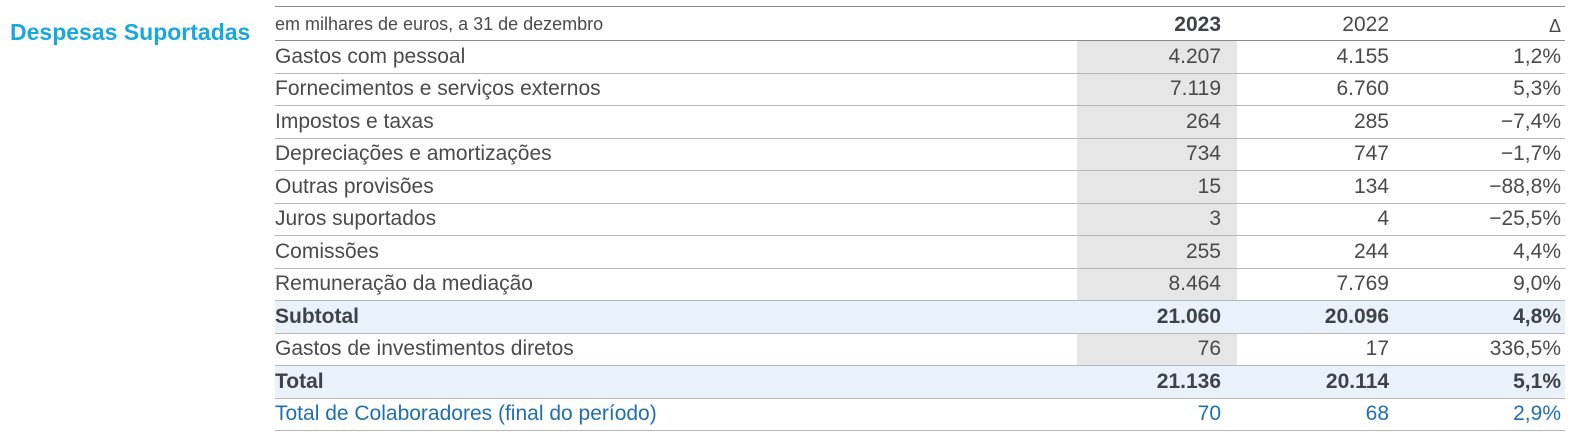 This screenshot has height=438, width=1587. I want to click on total-label: Total, so click(299, 381).